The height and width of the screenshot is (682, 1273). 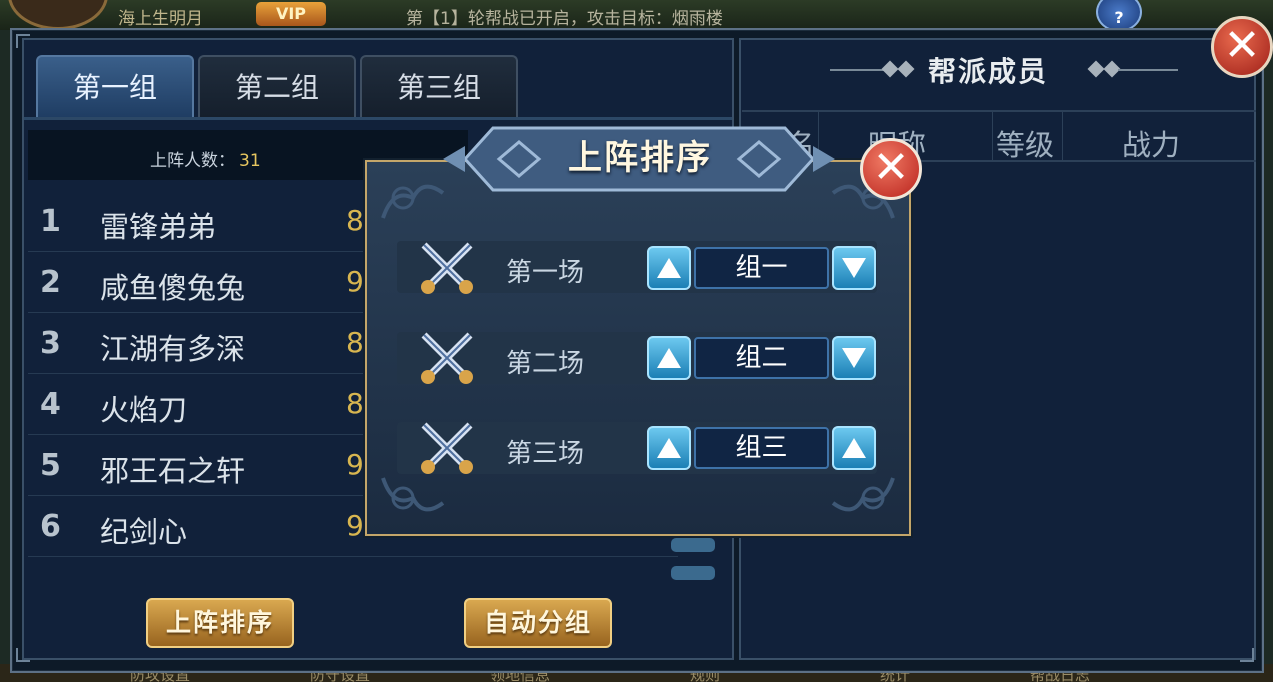 I want to click on member-rank: 5, so click(x=50, y=465).